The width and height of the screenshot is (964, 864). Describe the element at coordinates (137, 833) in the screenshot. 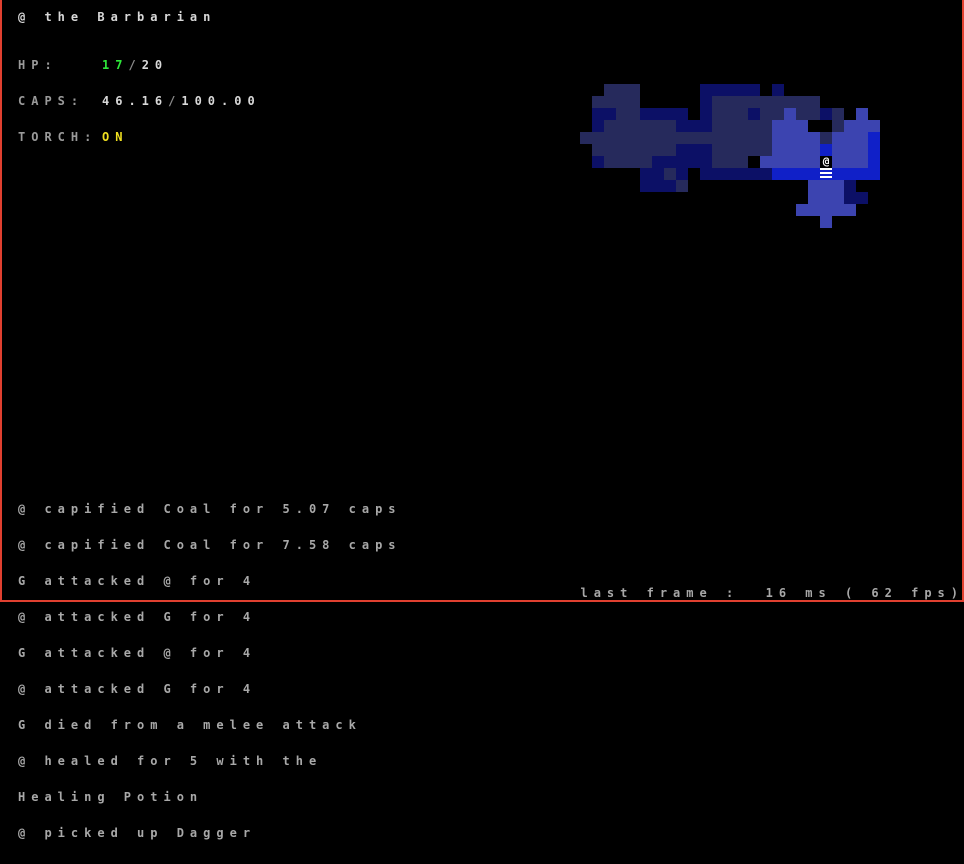

I see `log-line: @ picked up Dagger` at that location.